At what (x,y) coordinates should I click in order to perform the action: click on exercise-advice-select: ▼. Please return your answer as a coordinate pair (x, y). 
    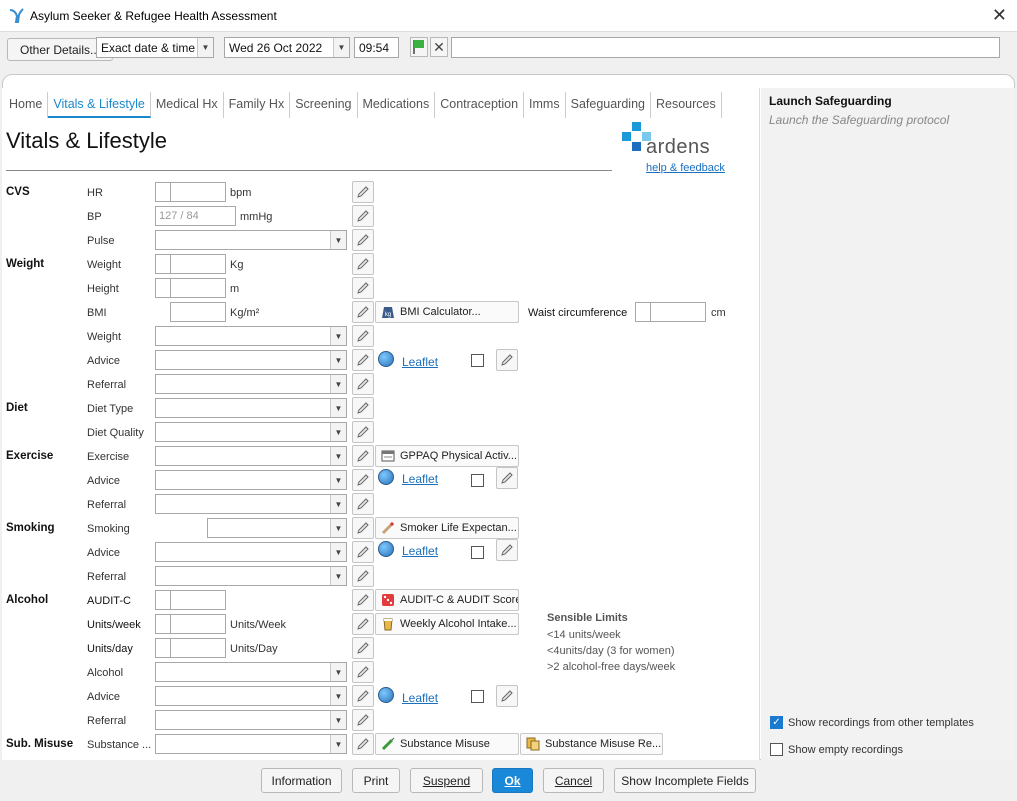
    Looking at the image, I should click on (251, 480).